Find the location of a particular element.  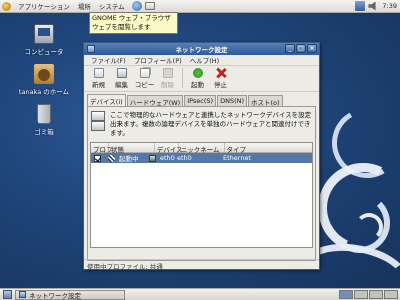

column-header-status: 状態 is located at coordinates (132, 148).